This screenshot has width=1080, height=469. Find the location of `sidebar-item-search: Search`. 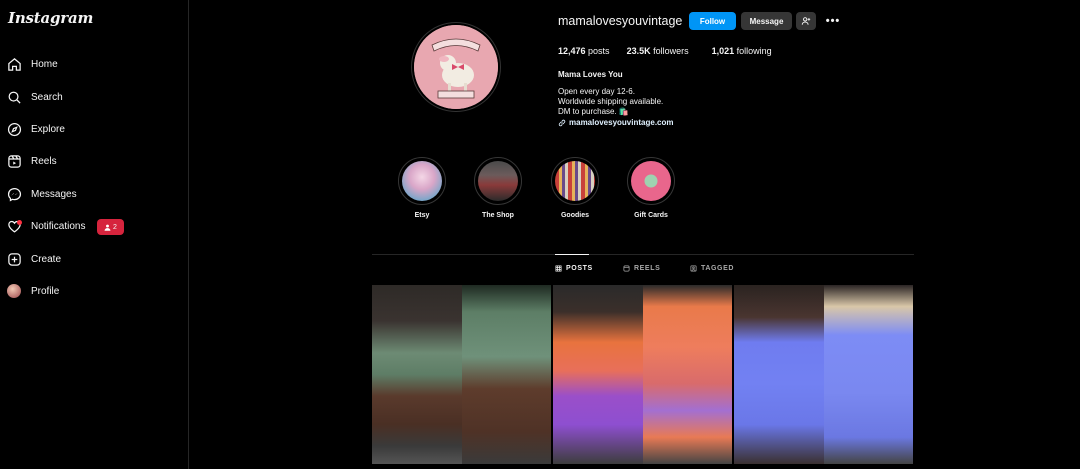

sidebar-item-search: Search is located at coordinates (91, 97).